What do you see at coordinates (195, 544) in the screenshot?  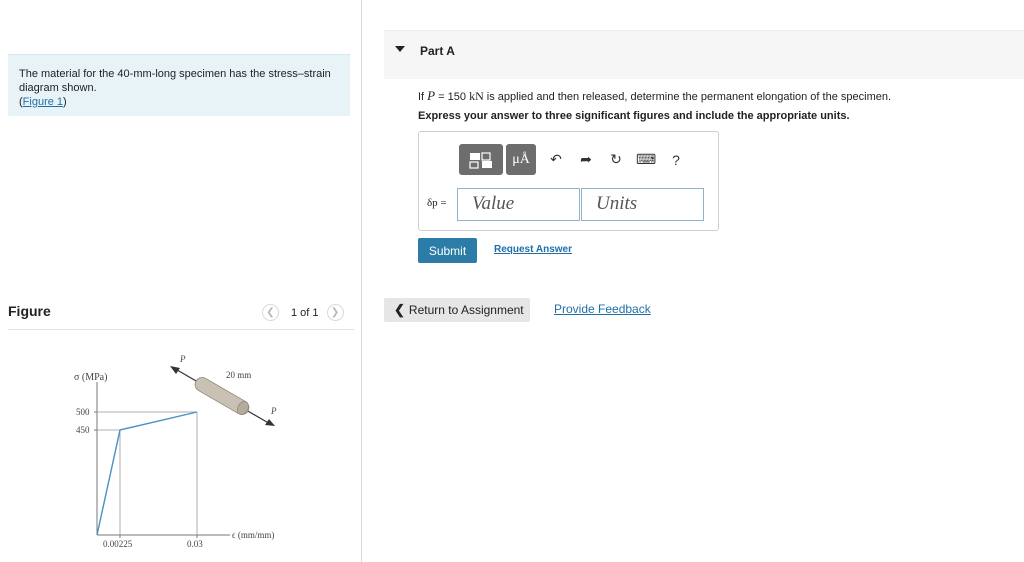 I see `x-tick-003: 0.03` at bounding box center [195, 544].